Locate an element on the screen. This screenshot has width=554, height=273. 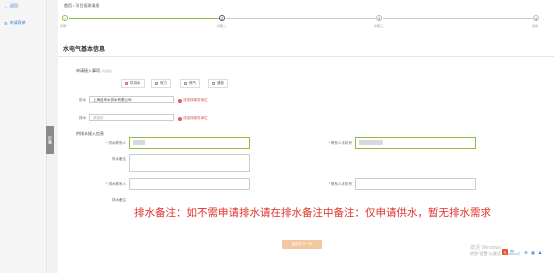
divider is located at coordinates (306, 56).